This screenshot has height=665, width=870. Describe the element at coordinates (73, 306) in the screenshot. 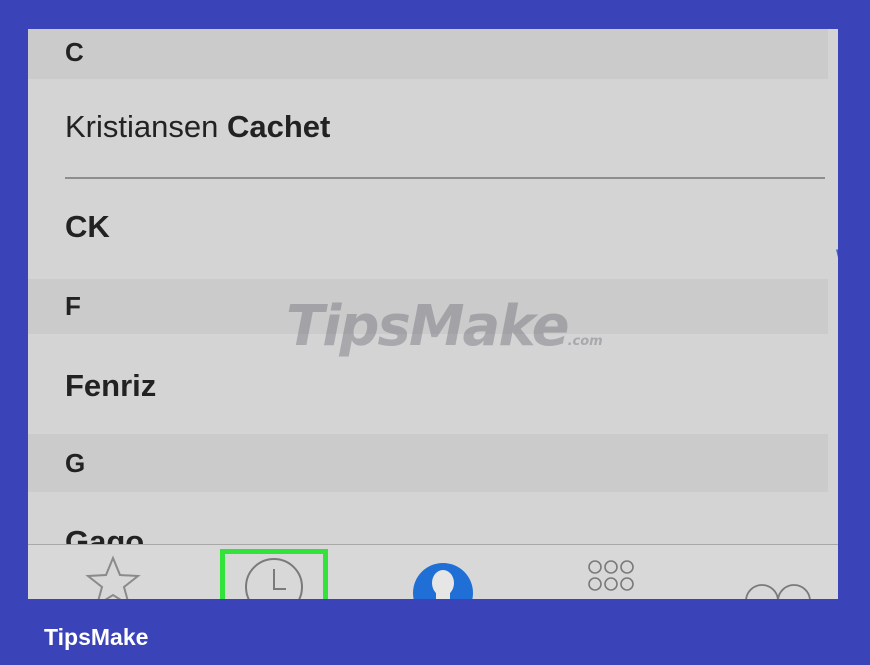

I see `section-label: F` at that location.